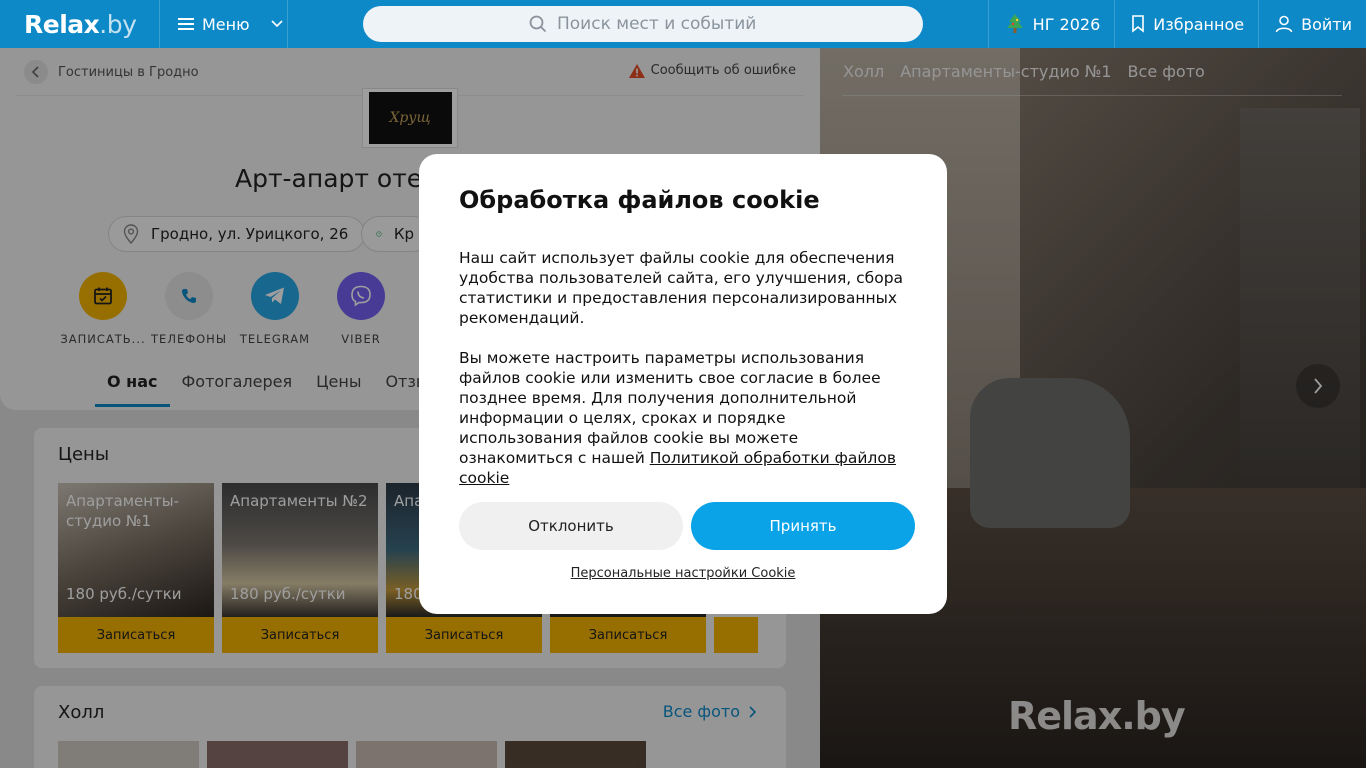  I want to click on search-input: Поиск мест и событий, so click(643, 24).